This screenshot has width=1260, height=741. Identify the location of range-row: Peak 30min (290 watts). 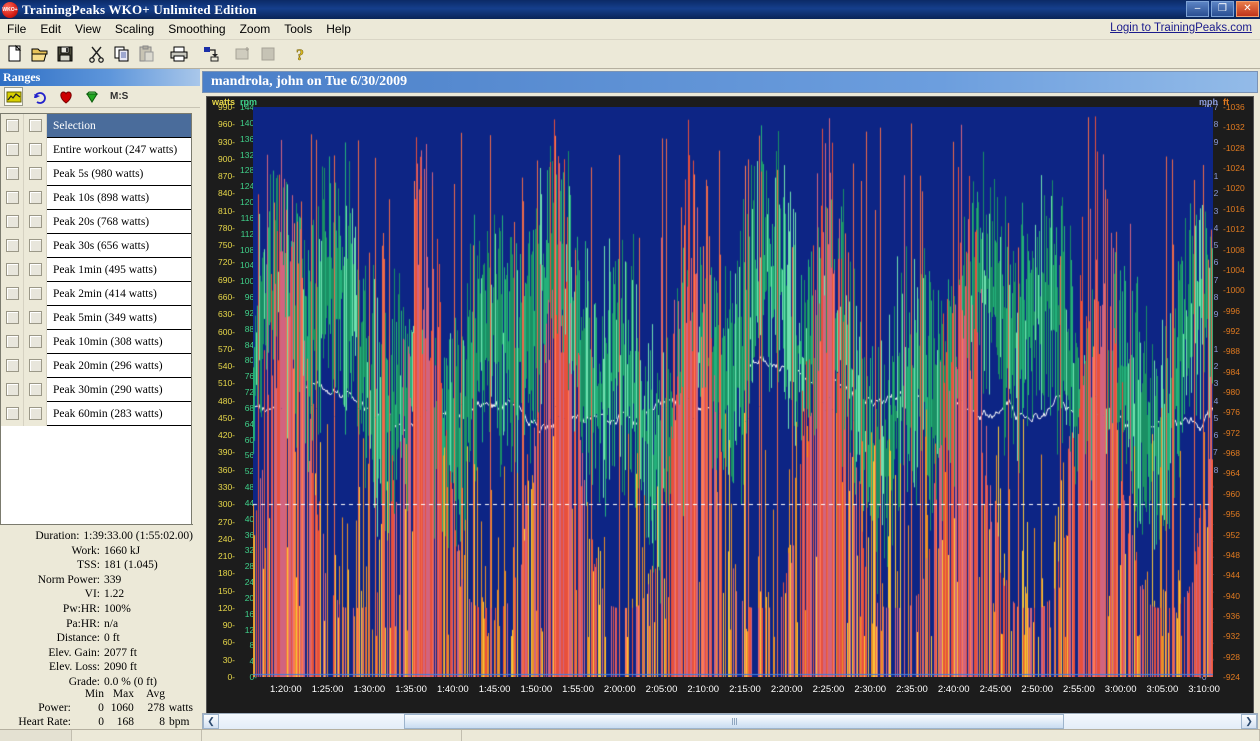
(96, 389).